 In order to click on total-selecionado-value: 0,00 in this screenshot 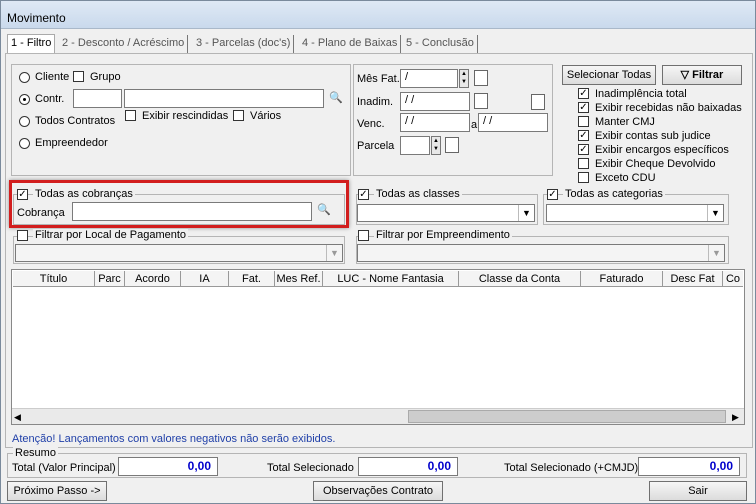, I will do `click(408, 466)`.